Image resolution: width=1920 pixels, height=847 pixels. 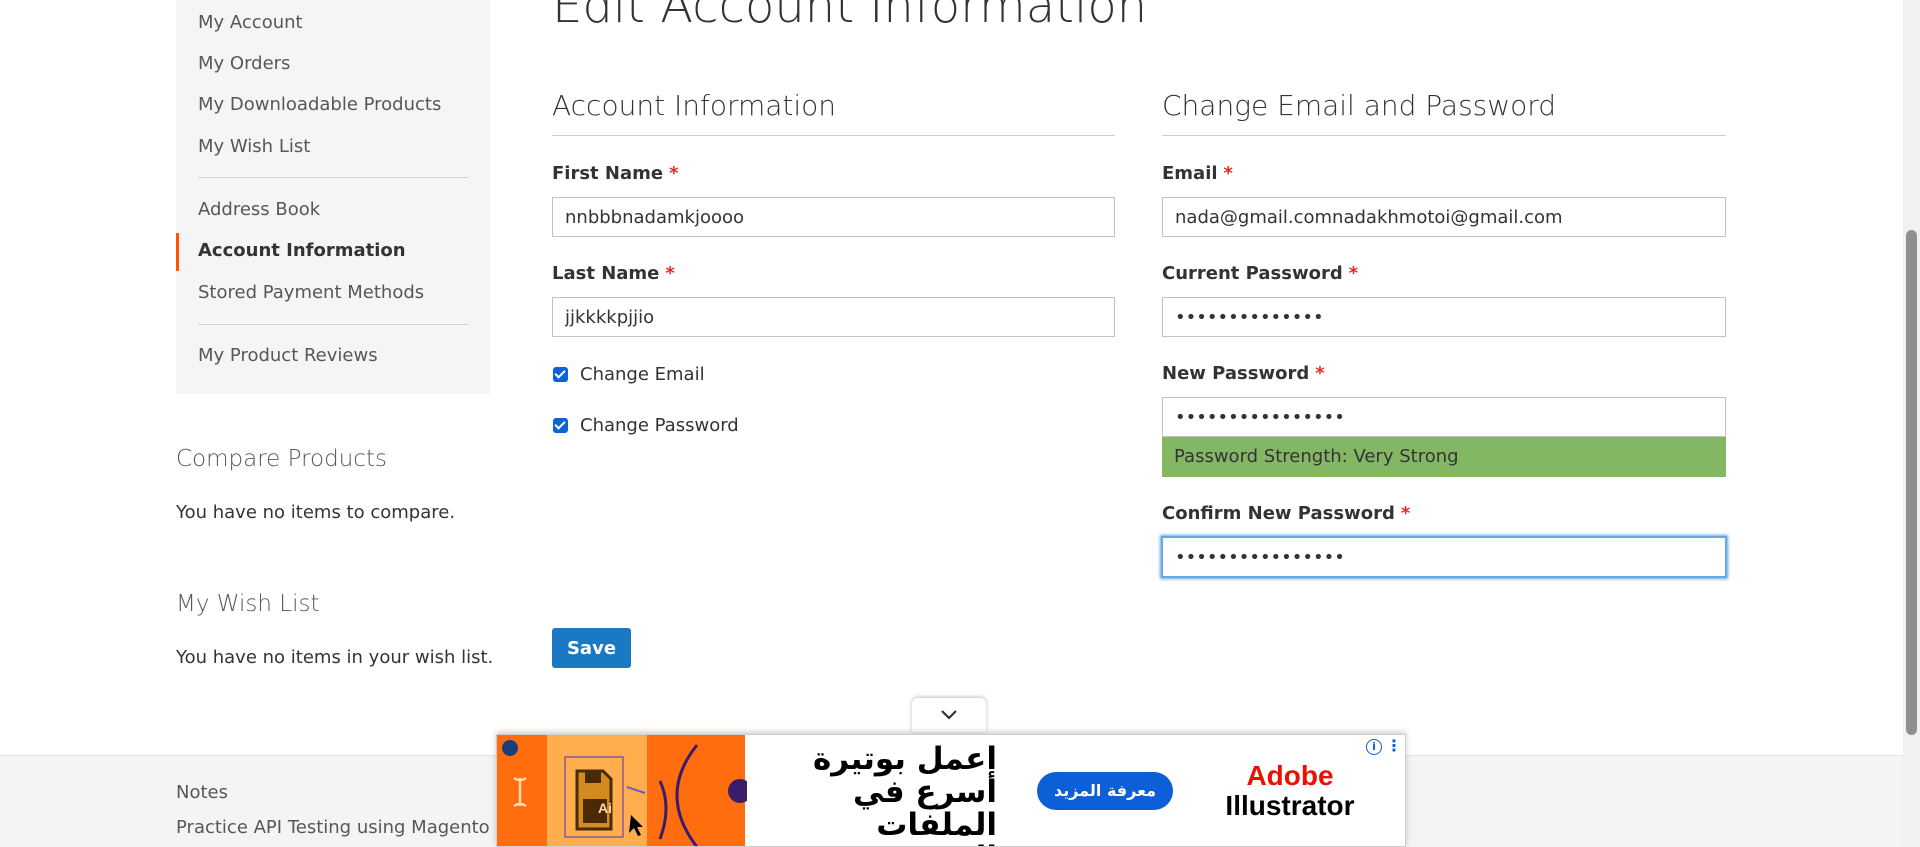 I want to click on wishlist-empty-text: You have no items in your wish list., so click(x=335, y=657).